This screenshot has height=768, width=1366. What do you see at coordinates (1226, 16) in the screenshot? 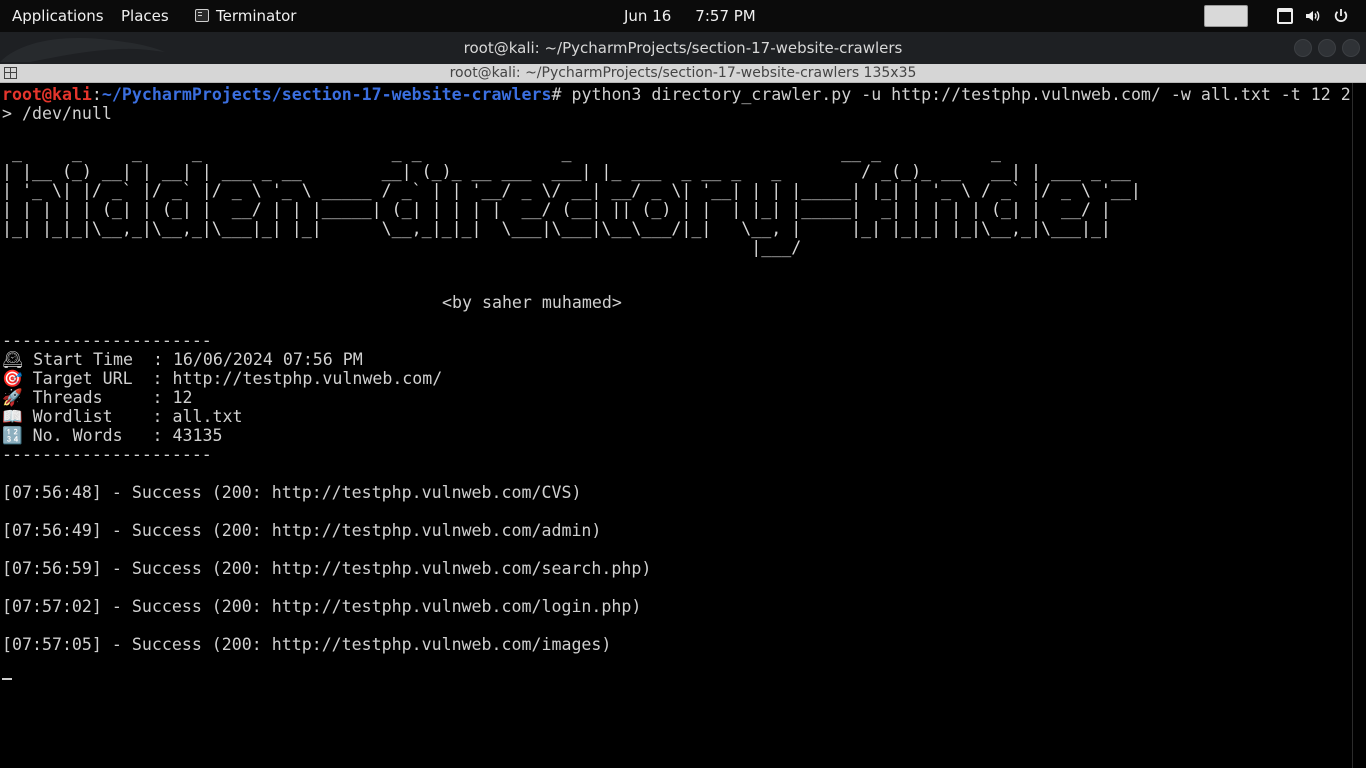
I see `keyboard-layout-icon` at bounding box center [1226, 16].